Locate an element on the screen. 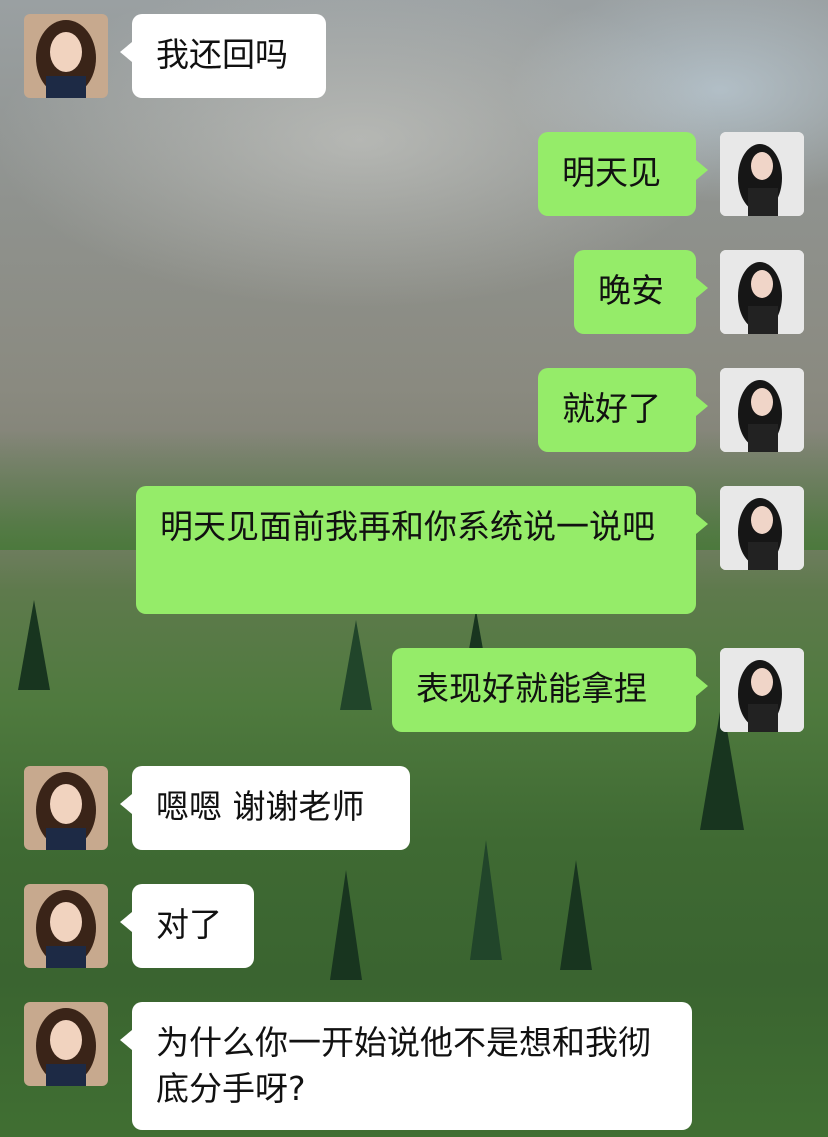 The image size is (828, 1137). message-bubble: 嗯嗯 谢谢老师 is located at coordinates (271, 808).